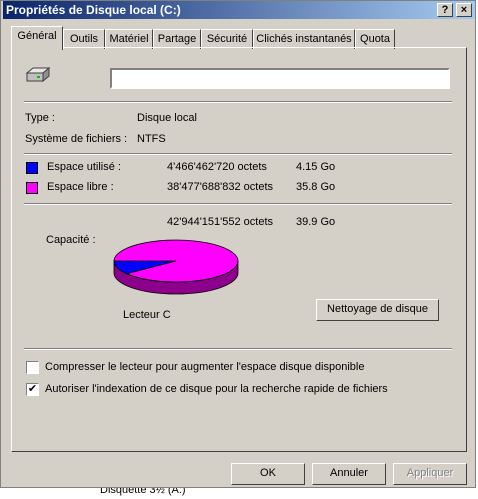 The width and height of the screenshot is (478, 499). Describe the element at coordinates (80, 187) in the screenshot. I see `free-space-label: Espace libre :` at that location.